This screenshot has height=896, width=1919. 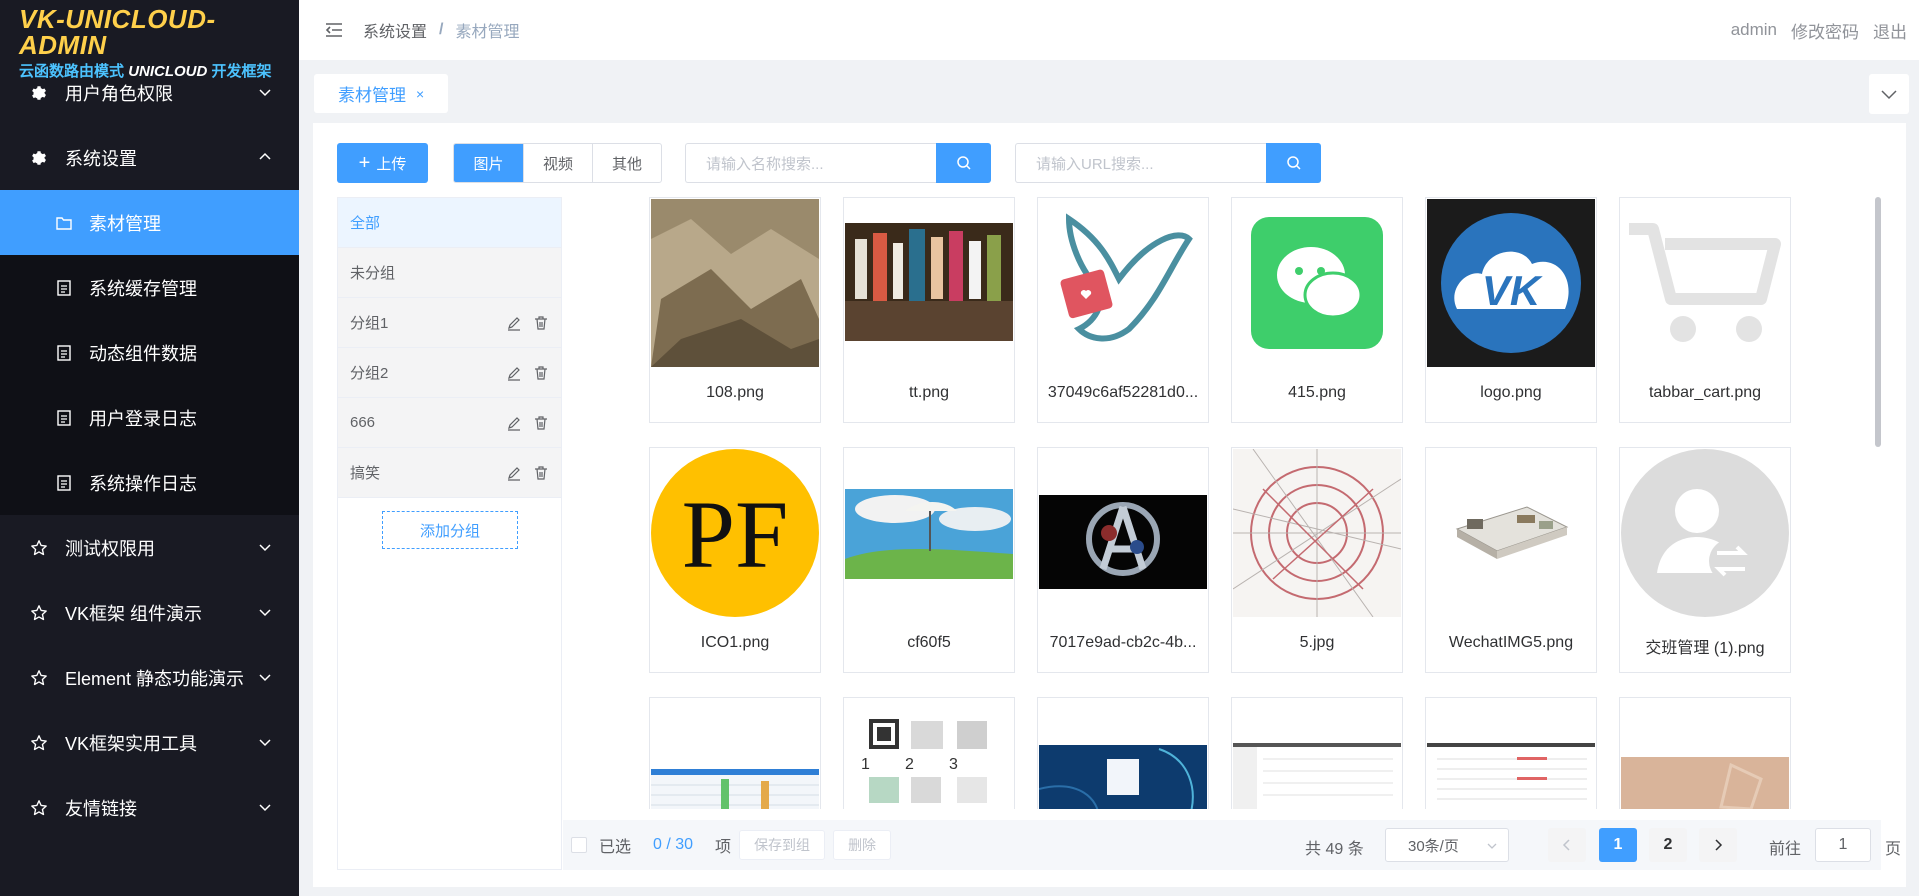 I want to click on image-tile: 415.png, so click(x=1317, y=310).